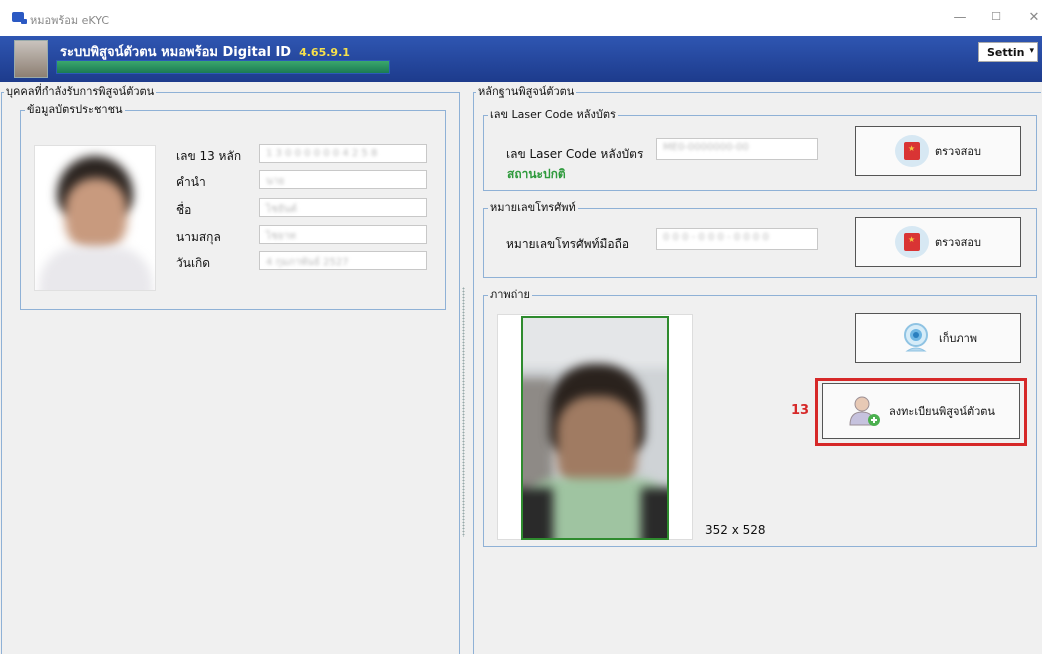  I want to click on birth-date-label: วันเกิด, so click(193, 263).